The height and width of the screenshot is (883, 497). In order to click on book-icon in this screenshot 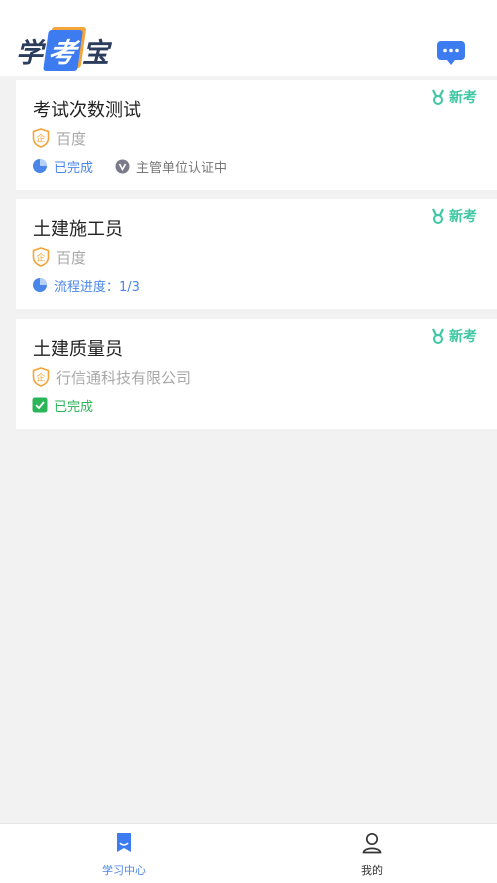, I will do `click(124, 842)`.